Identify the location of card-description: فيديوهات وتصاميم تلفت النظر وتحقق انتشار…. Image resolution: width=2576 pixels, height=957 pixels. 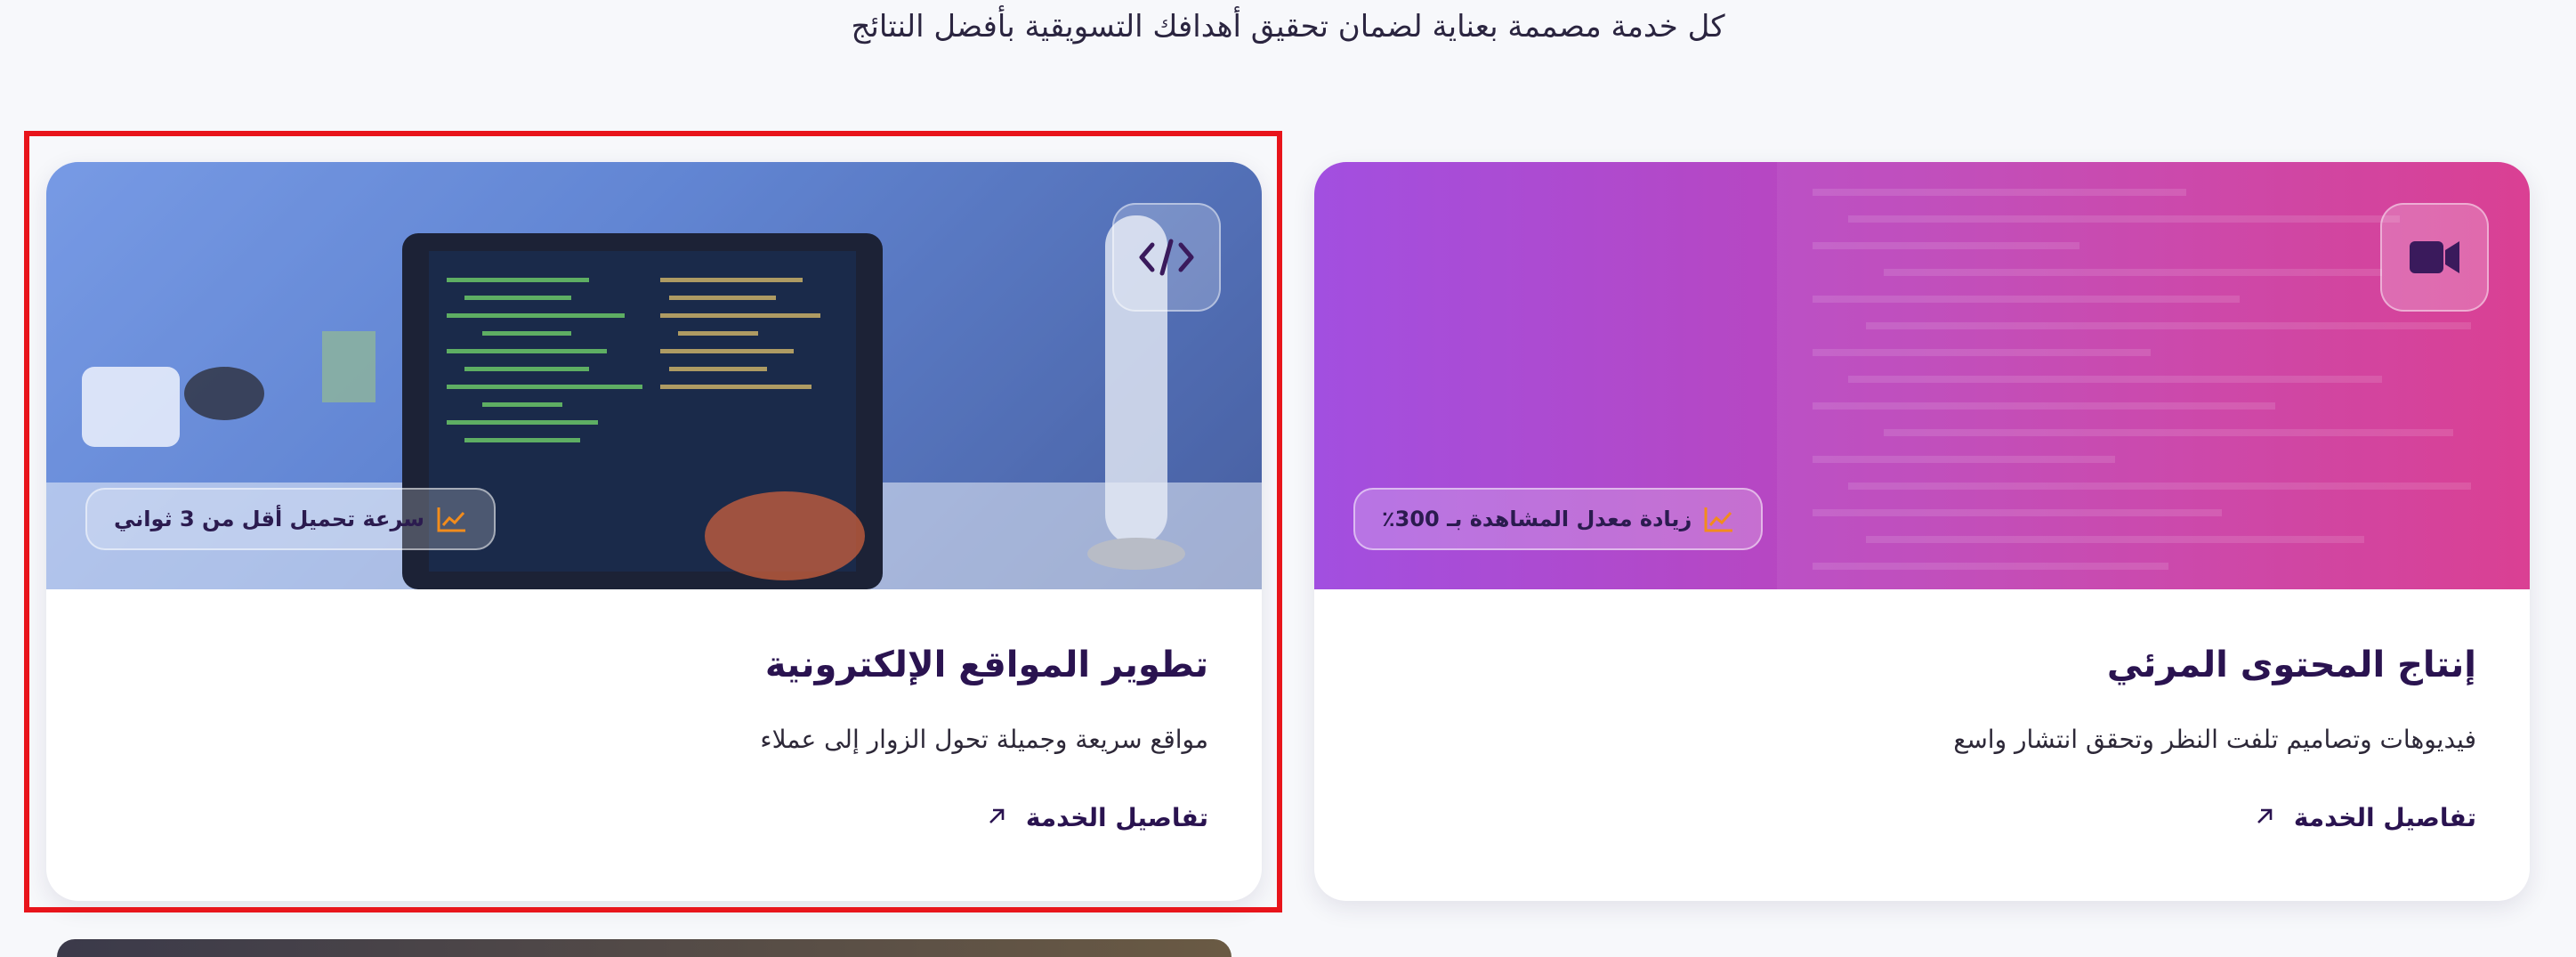
(2214, 739).